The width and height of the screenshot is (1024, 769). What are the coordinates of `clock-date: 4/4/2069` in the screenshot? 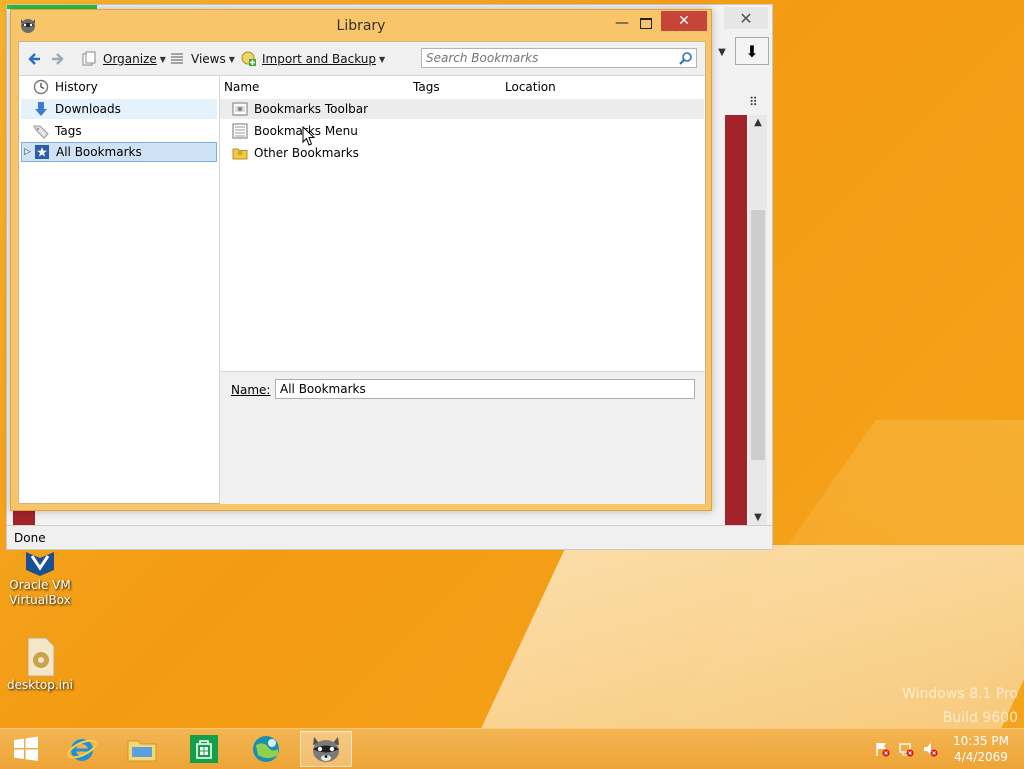 It's located at (981, 757).